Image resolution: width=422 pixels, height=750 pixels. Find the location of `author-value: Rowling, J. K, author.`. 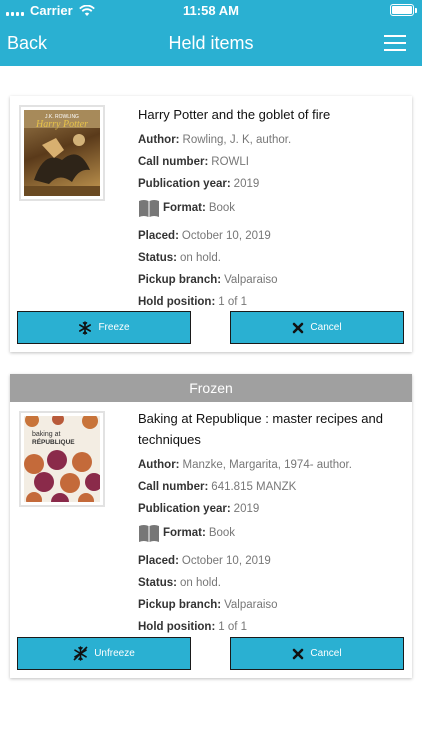

author-value: Rowling, J. K, author. is located at coordinates (237, 140).